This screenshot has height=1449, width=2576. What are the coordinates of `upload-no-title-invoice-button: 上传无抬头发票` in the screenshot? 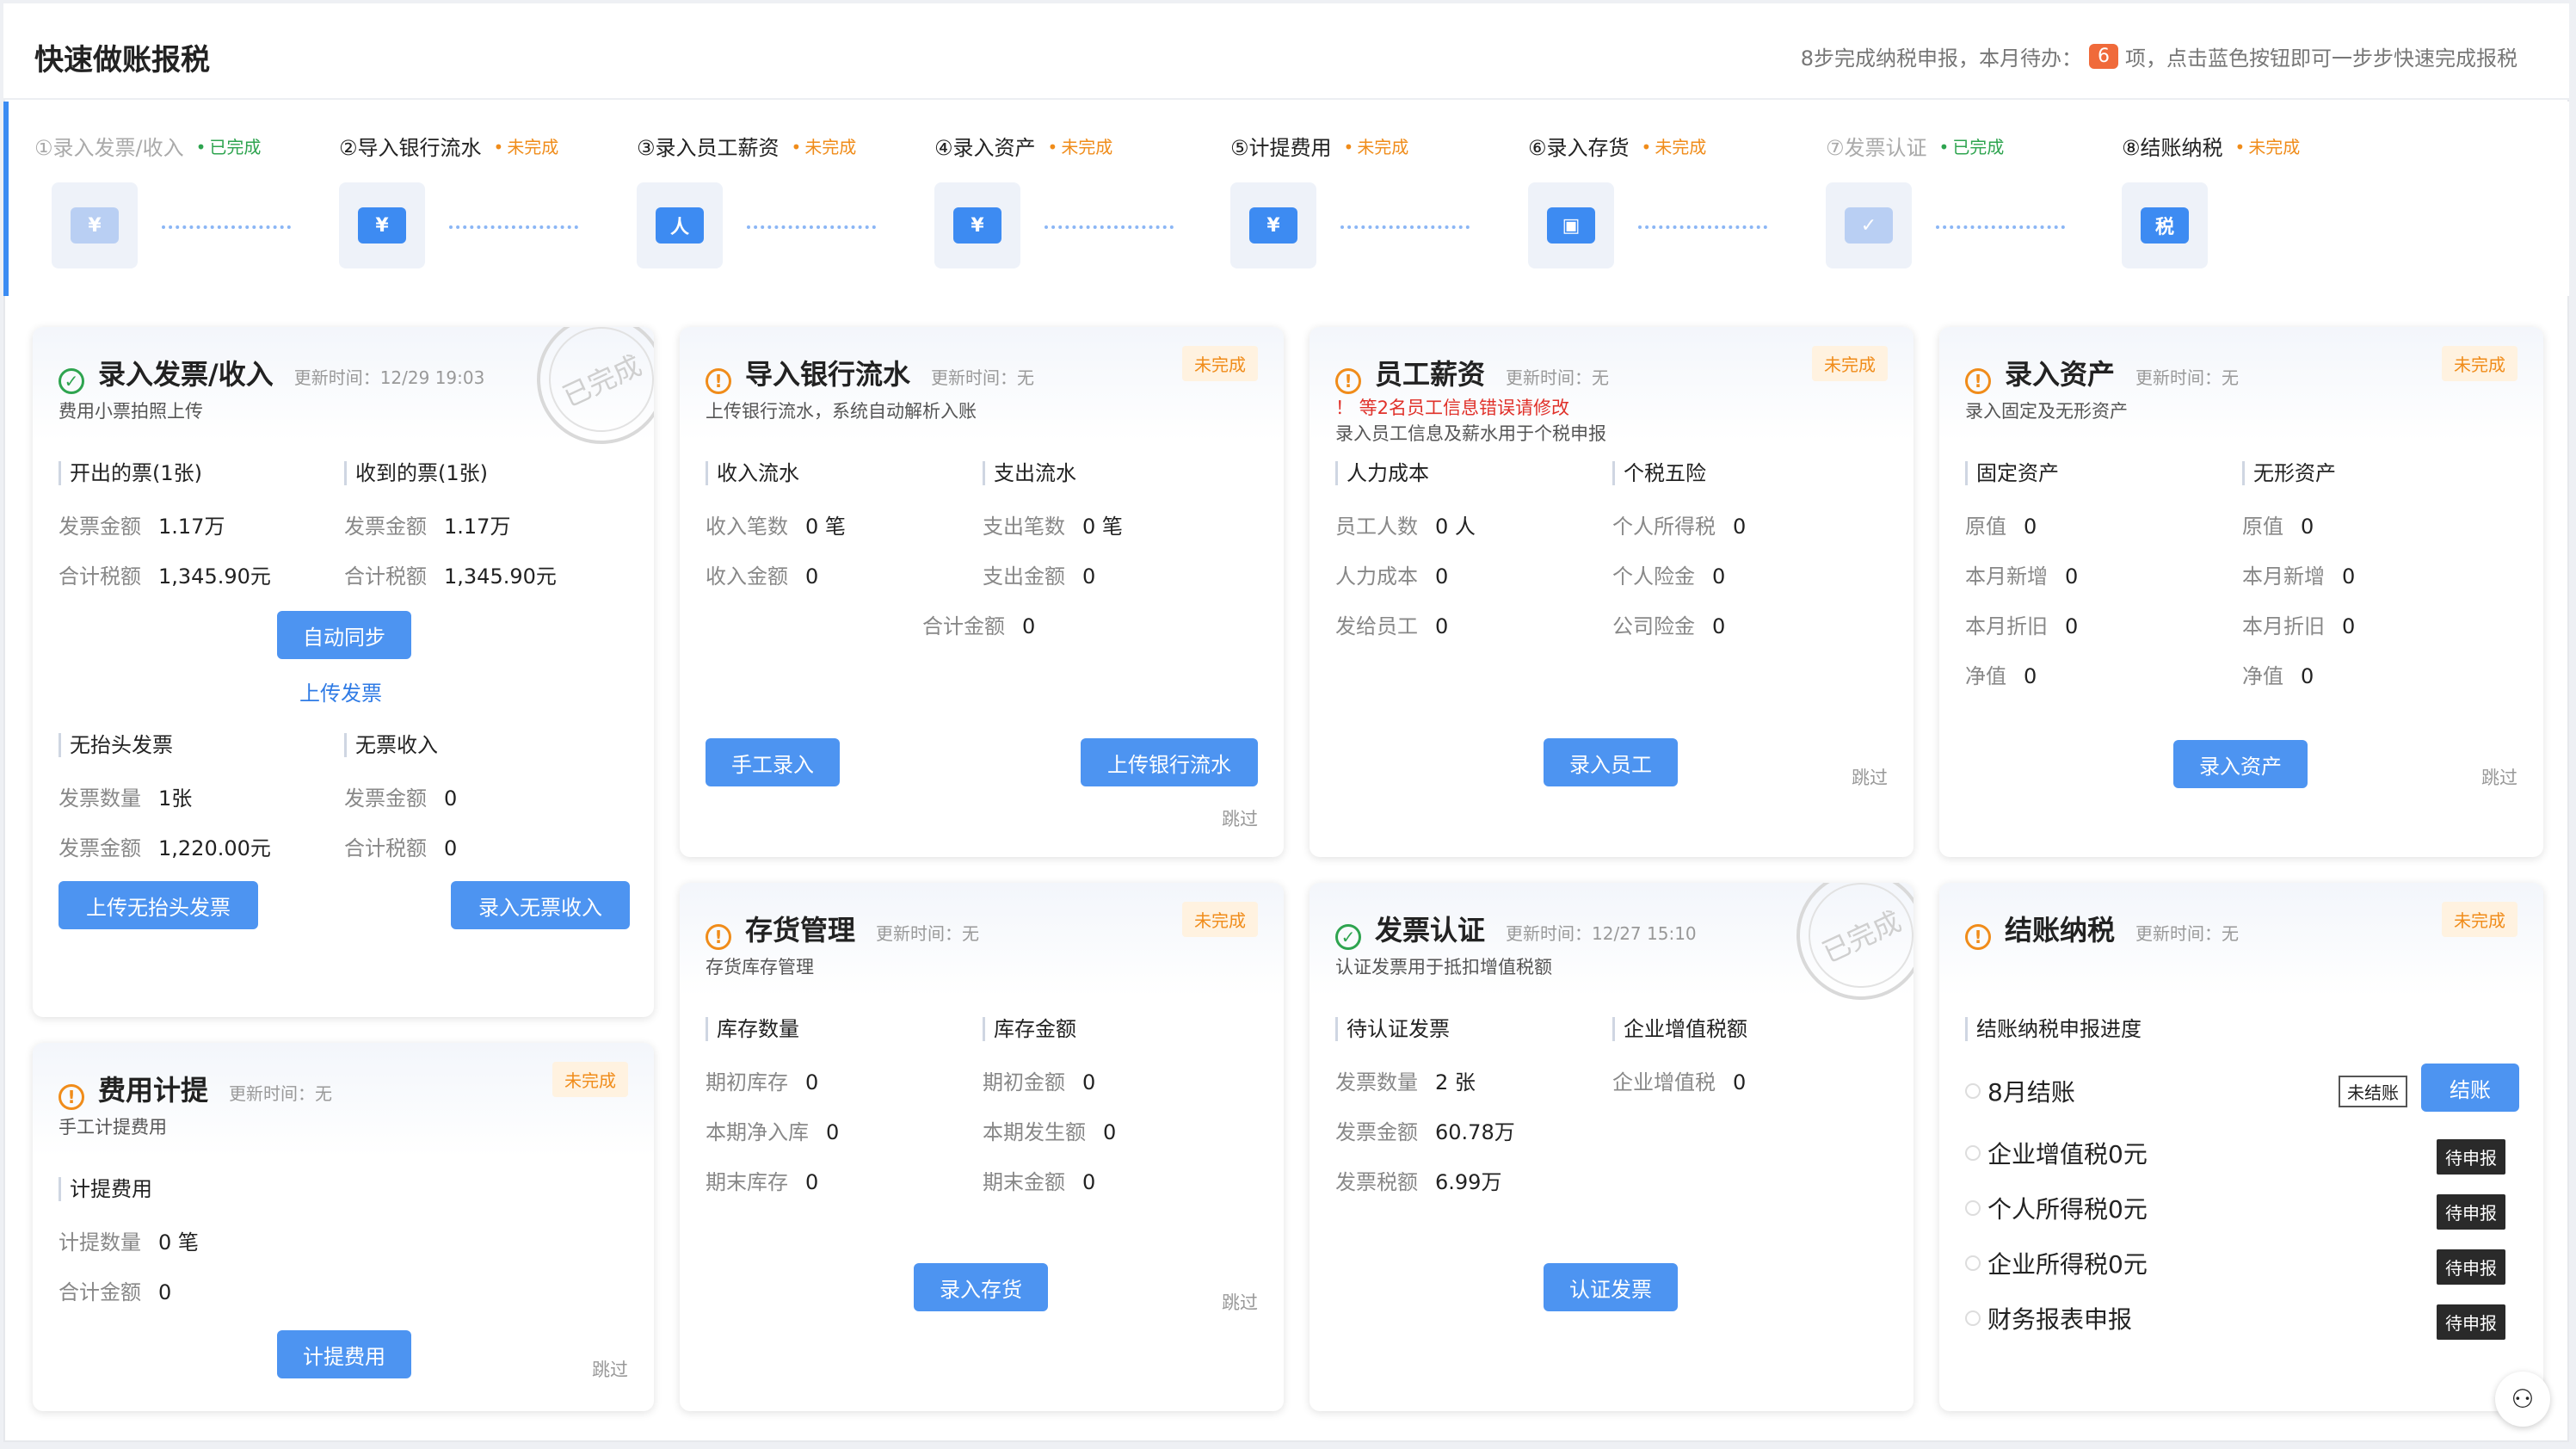 It's located at (159, 905).